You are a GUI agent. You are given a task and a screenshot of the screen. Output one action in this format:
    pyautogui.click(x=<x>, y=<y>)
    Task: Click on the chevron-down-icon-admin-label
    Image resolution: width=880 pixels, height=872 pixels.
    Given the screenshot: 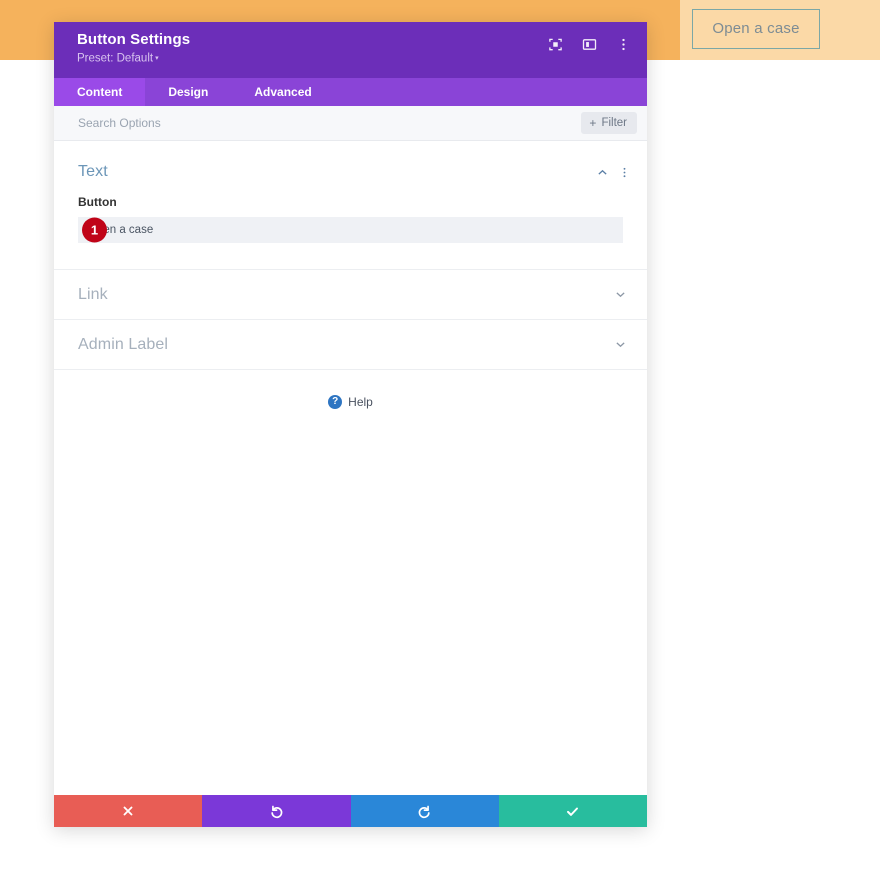 What is the action you would take?
    pyautogui.click(x=620, y=345)
    